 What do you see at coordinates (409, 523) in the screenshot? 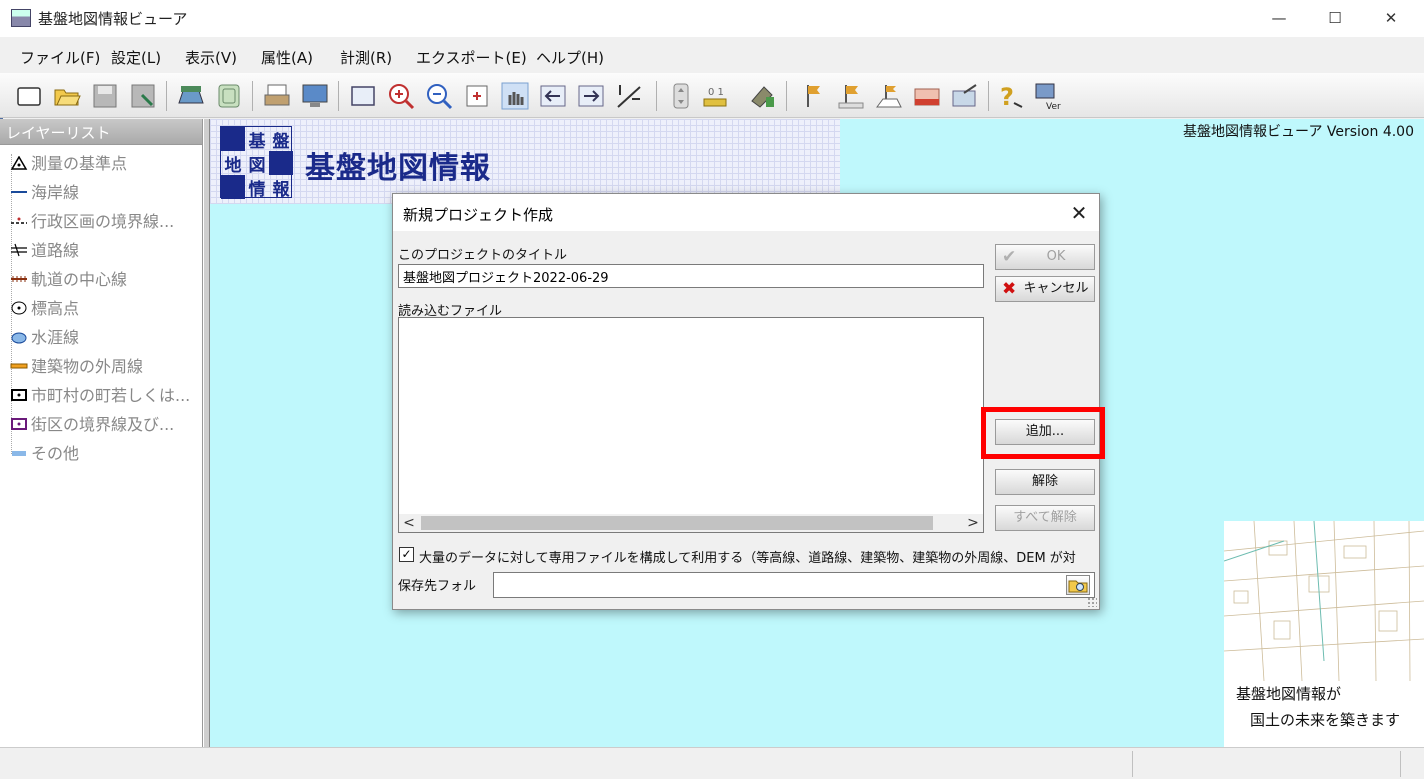
I see `scroll-left-button: <` at bounding box center [409, 523].